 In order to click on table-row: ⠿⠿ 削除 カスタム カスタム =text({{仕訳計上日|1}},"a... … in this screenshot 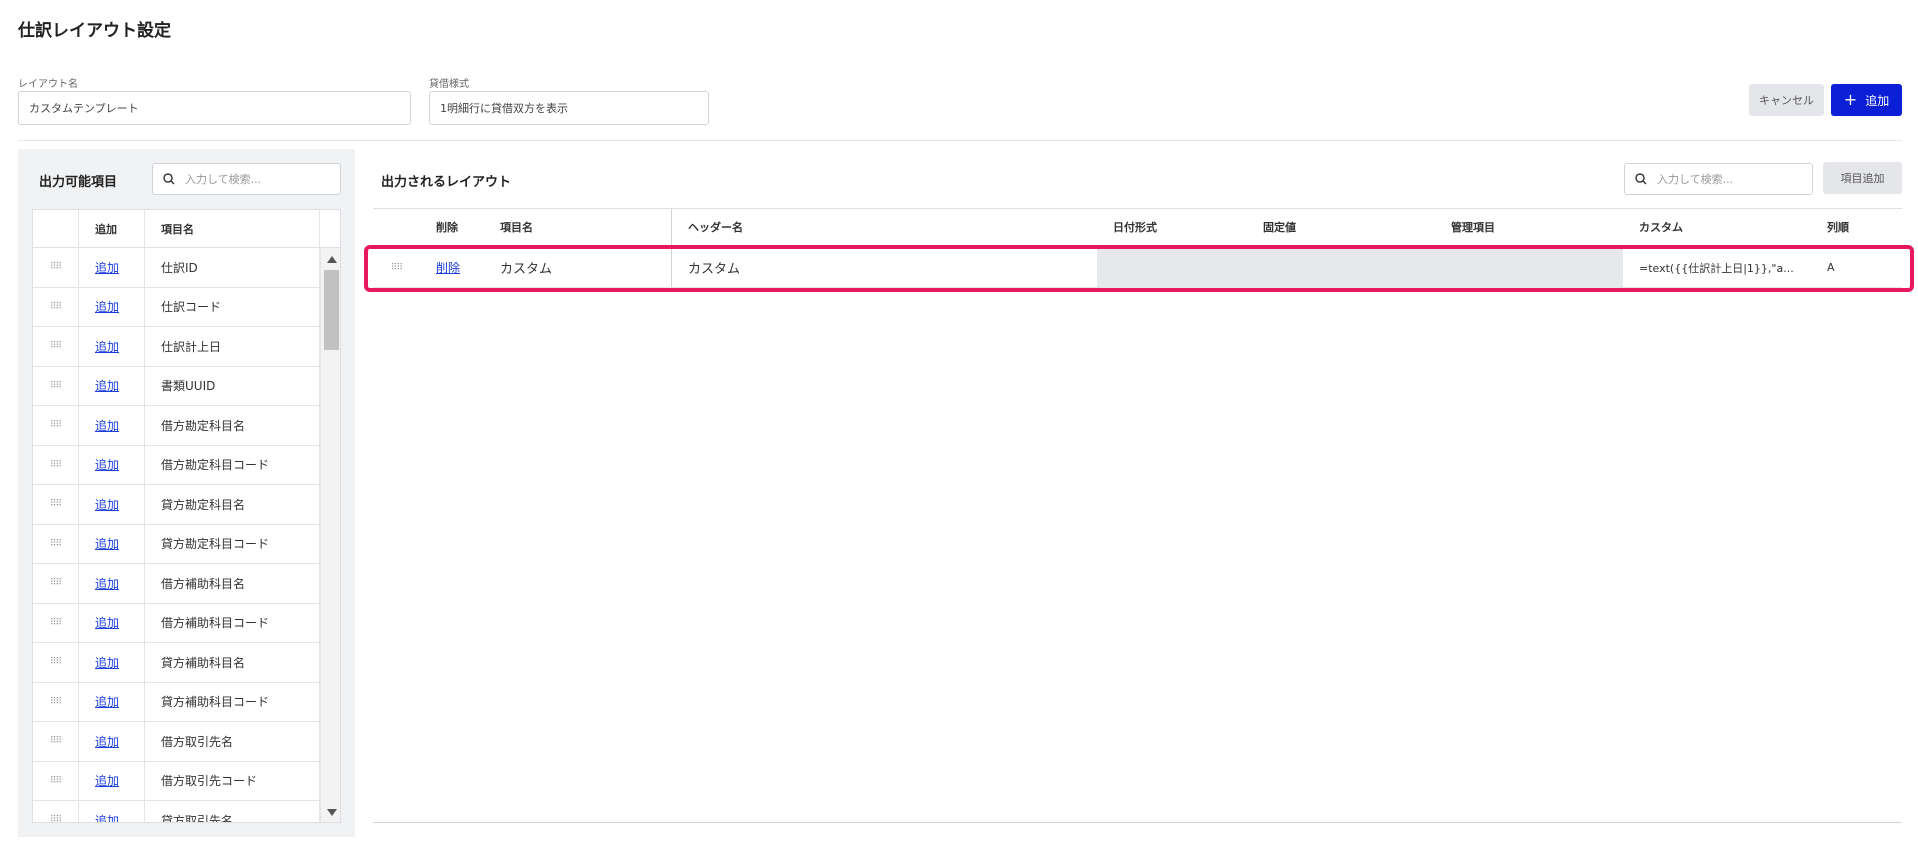, I will do `click(1137, 268)`.